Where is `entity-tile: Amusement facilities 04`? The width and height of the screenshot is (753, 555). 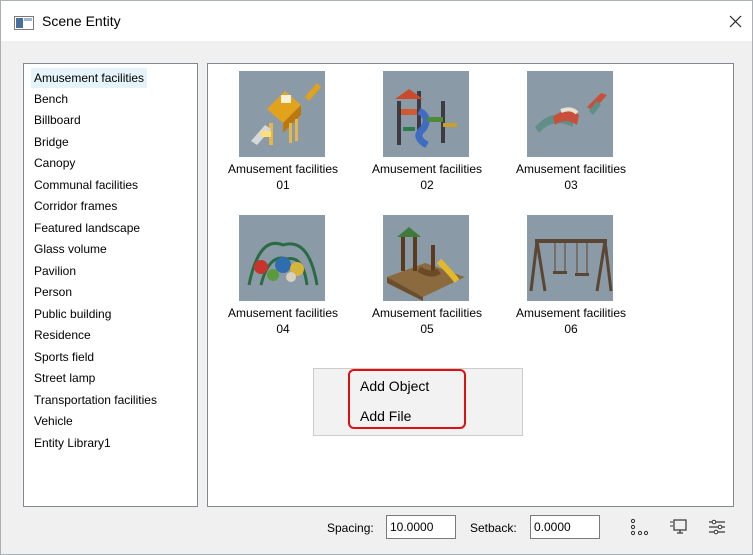 entity-tile: Amusement facilities 04 is located at coordinates (283, 273).